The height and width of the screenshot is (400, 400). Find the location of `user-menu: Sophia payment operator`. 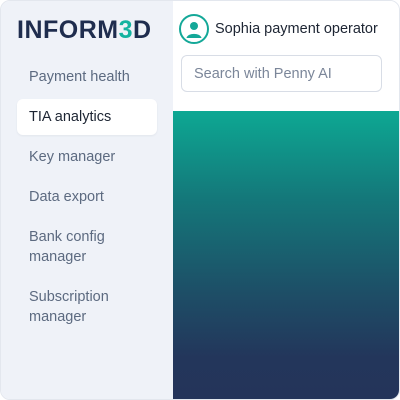

user-menu: Sophia payment operator is located at coordinates (278, 29).